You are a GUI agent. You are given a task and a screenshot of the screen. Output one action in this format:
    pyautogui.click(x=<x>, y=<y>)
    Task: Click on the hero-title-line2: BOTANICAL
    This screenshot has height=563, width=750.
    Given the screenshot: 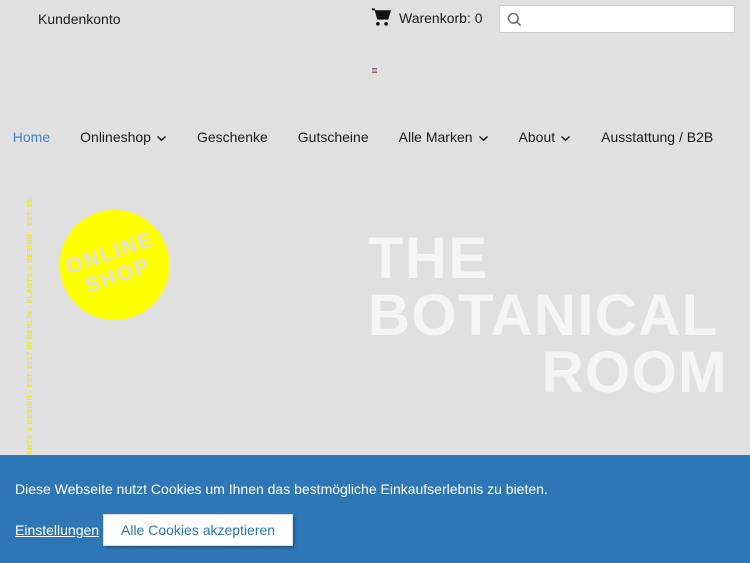 What is the action you would take?
    pyautogui.click(x=543, y=315)
    